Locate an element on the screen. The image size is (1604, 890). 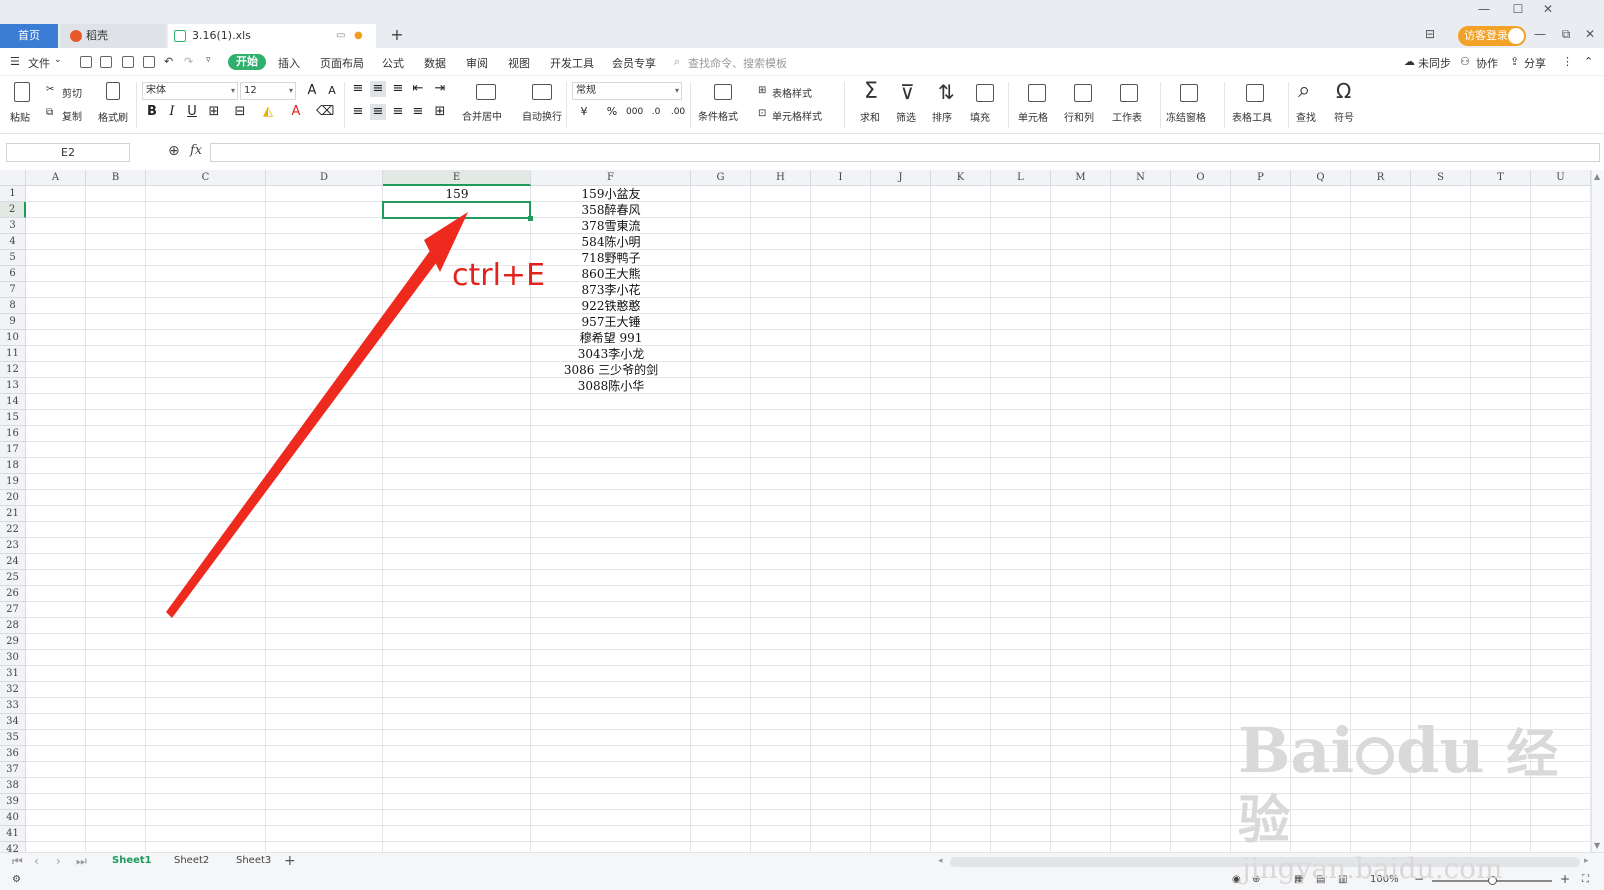
redo-icon: ↷ is located at coordinates (188, 61).